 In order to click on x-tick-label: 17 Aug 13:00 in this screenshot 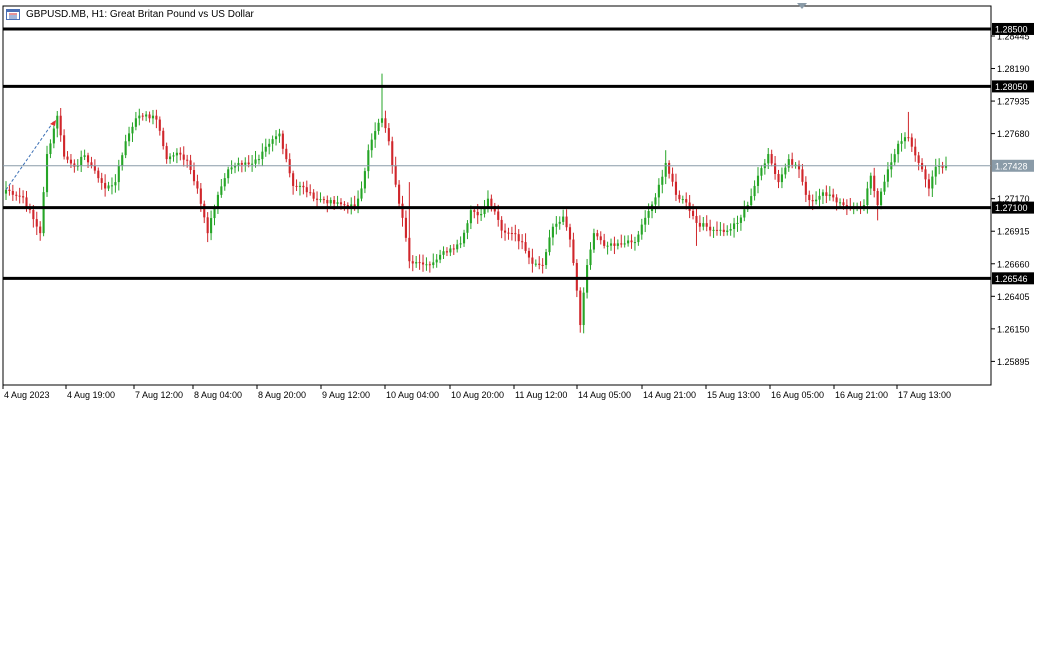, I will do `click(924, 395)`.